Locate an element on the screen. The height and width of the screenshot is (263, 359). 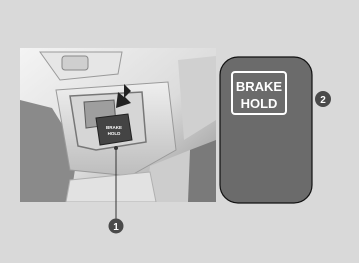
callout-2: 2 is located at coordinates (323, 99).